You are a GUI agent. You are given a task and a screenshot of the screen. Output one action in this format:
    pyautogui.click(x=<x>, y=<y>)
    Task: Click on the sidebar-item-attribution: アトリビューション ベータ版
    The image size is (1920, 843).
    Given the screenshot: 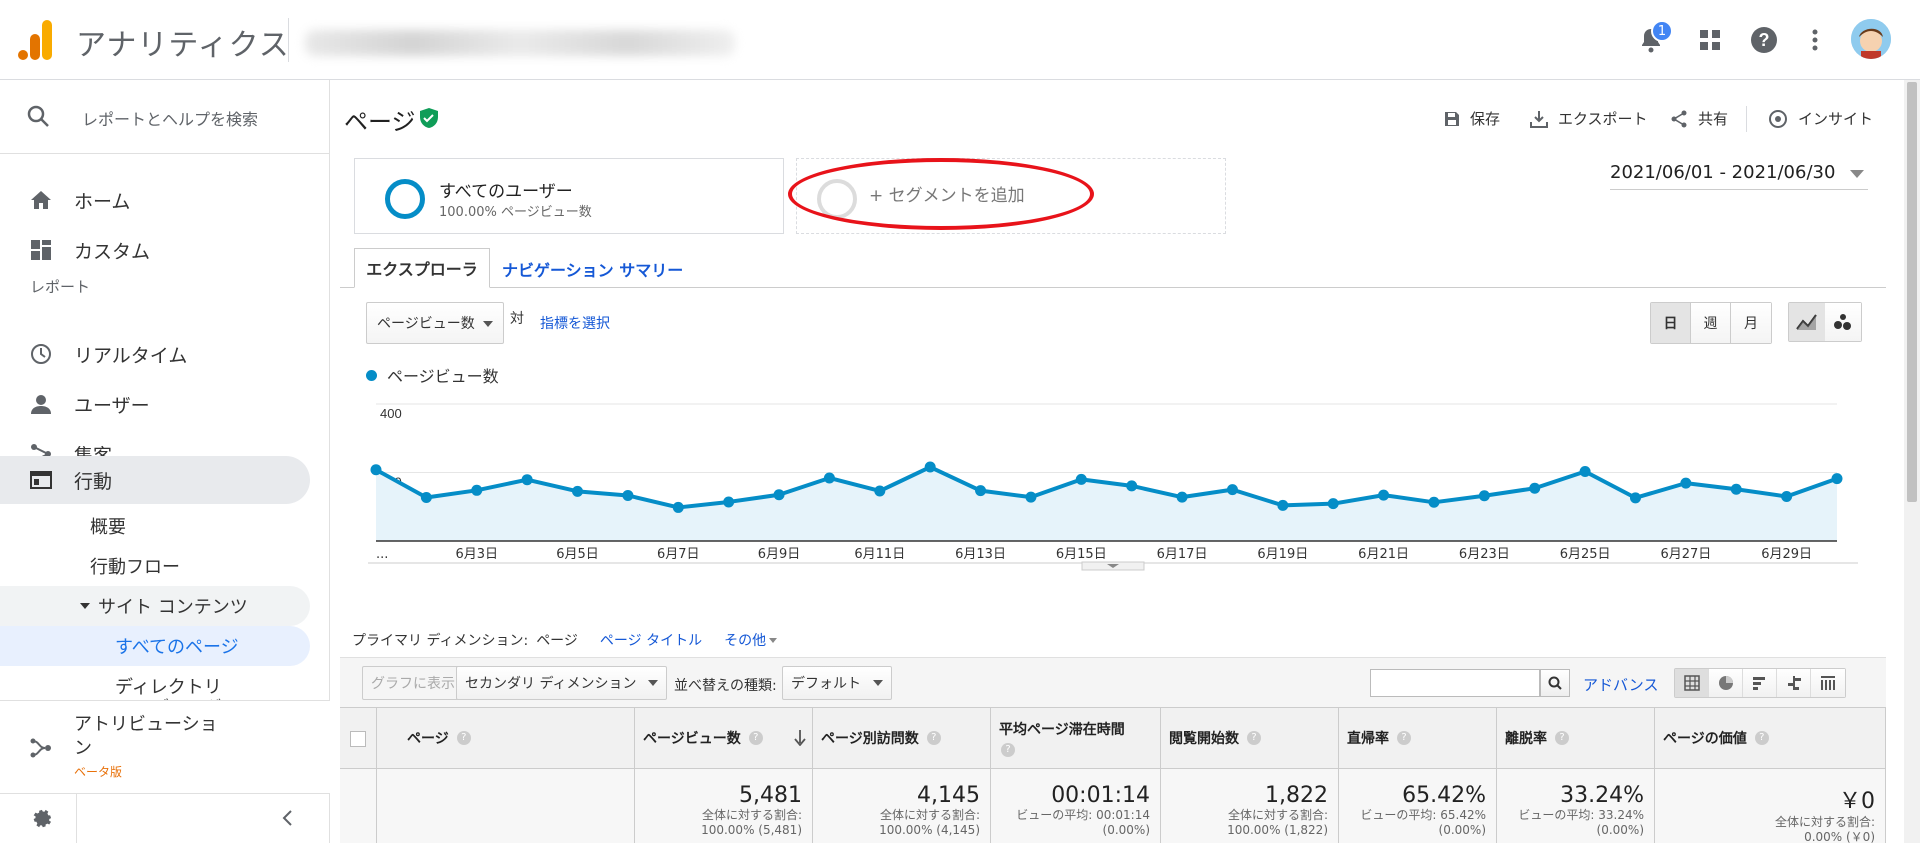 What is the action you would take?
    pyautogui.click(x=165, y=747)
    